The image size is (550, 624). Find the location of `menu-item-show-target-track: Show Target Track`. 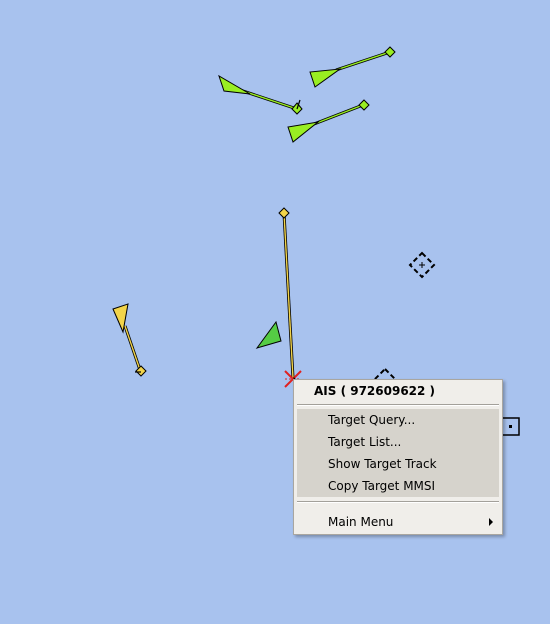

menu-item-show-target-track: Show Target Track is located at coordinates (398, 464).